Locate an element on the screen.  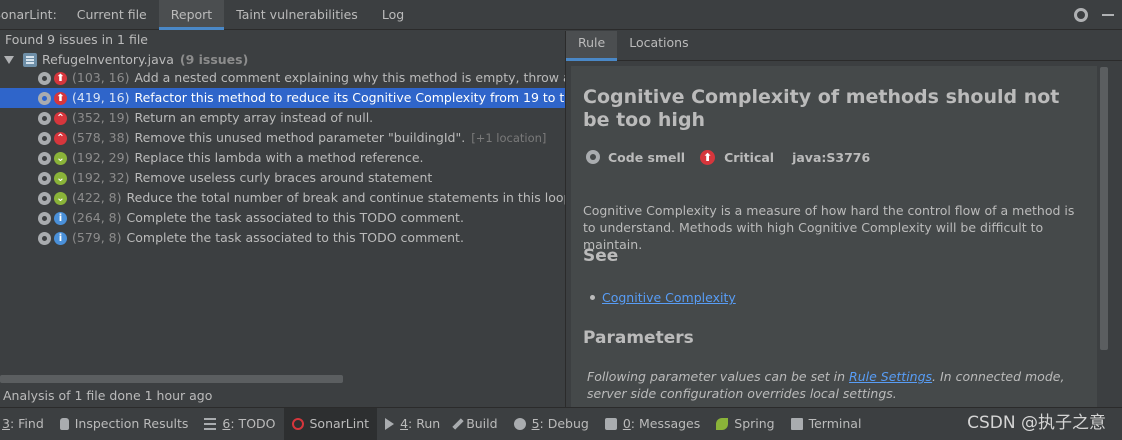
build-button: Build is located at coordinates (476, 424).